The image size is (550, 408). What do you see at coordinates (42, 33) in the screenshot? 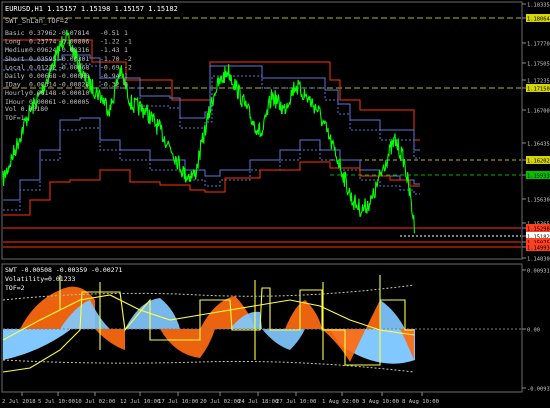
I see `table-cell: 0.37962` at bounding box center [42, 33].